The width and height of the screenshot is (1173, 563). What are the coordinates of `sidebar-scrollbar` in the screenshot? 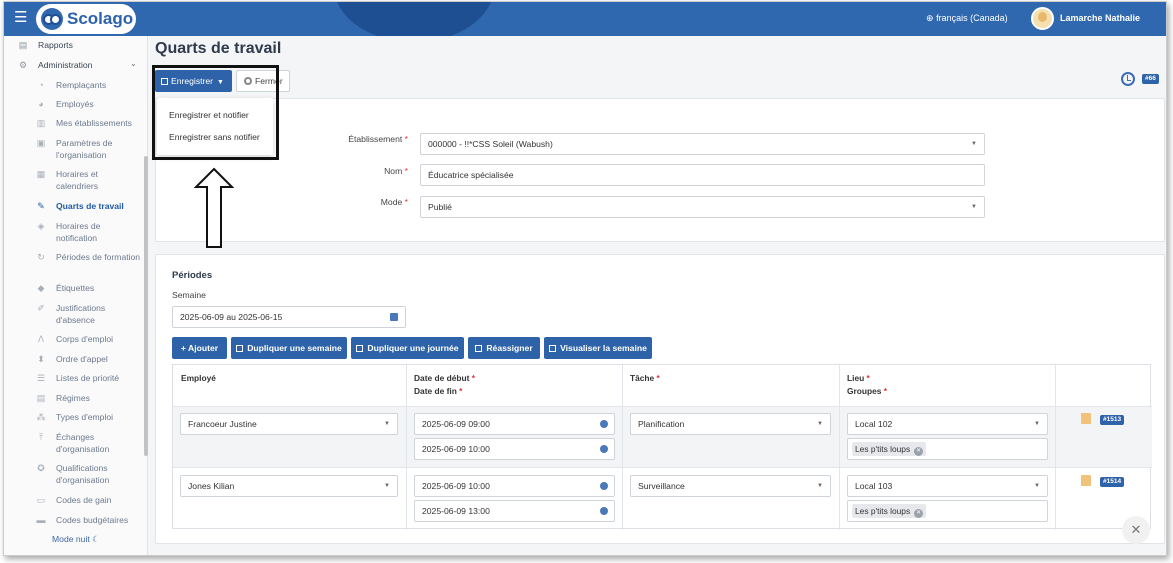 It's located at (146, 306).